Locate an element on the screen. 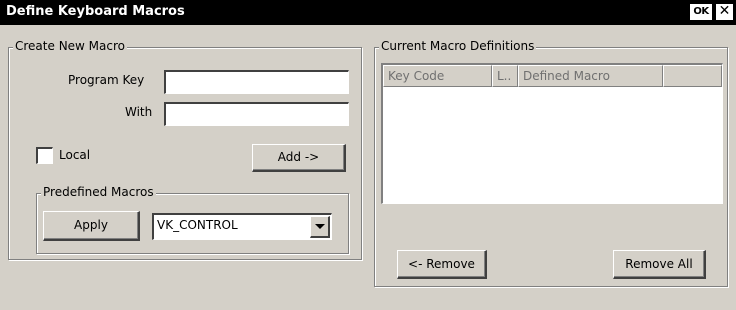  program-key-label: Program Key is located at coordinates (106, 80).